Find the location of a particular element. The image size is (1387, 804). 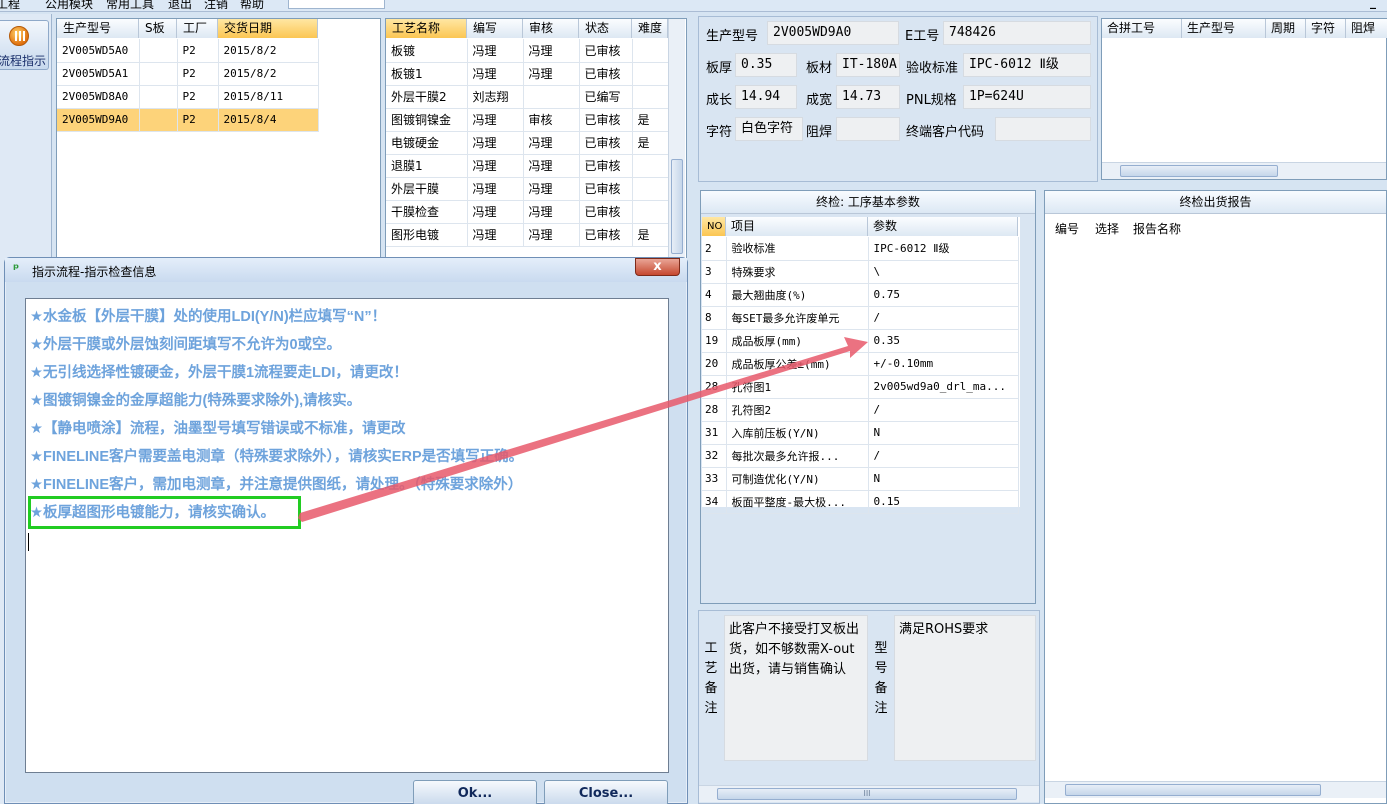

cell-no: 33 is located at coordinates (714, 479).